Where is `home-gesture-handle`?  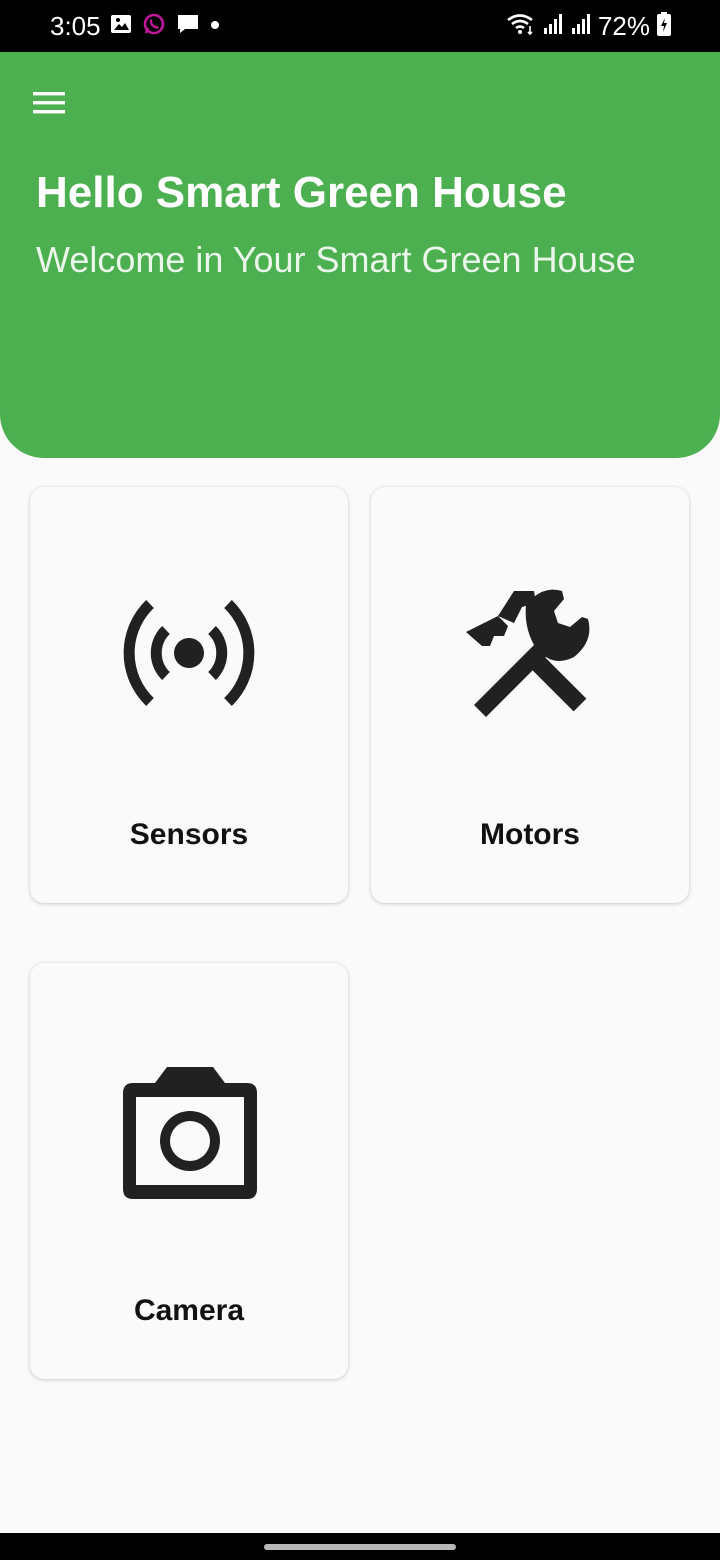 home-gesture-handle is located at coordinates (360, 1547).